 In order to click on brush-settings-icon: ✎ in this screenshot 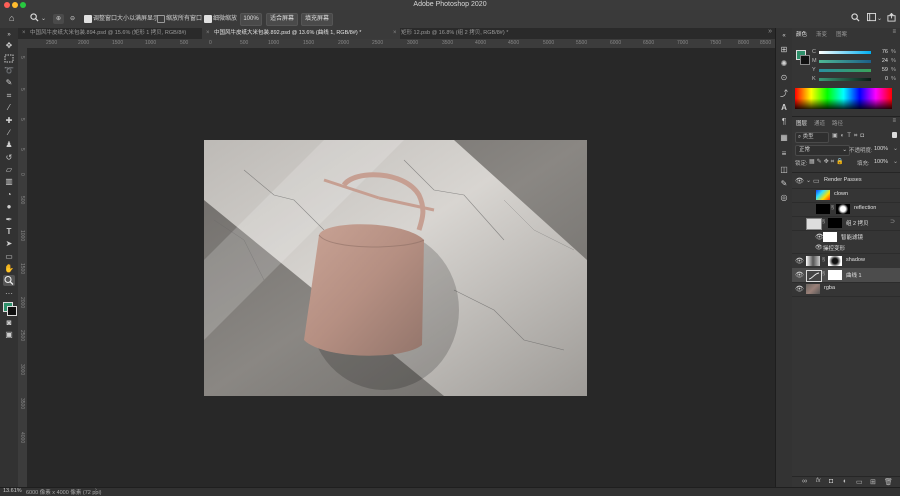, I will do `click(784, 183)`.